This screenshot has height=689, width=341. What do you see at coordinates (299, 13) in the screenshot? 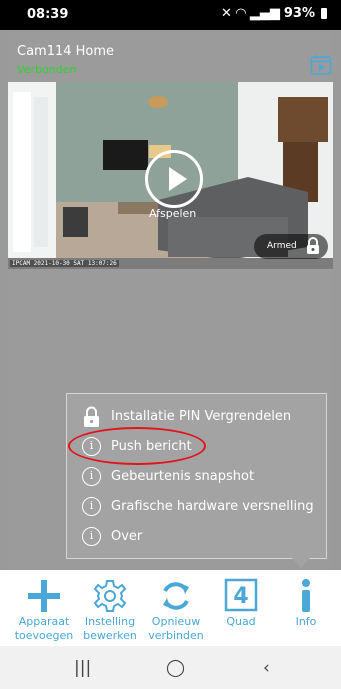
I see `battery-percent: 93%` at bounding box center [299, 13].